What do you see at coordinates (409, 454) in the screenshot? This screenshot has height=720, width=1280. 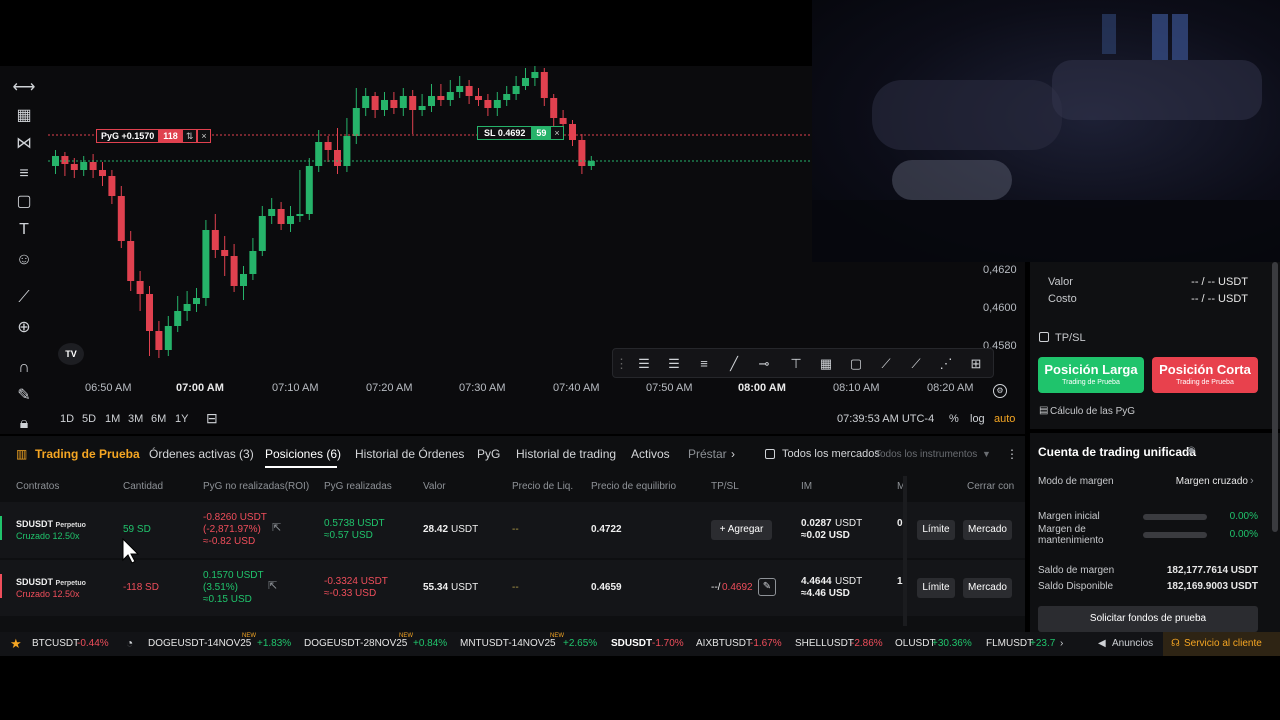 I see `tab-order-history: Historial de Órdenes` at bounding box center [409, 454].